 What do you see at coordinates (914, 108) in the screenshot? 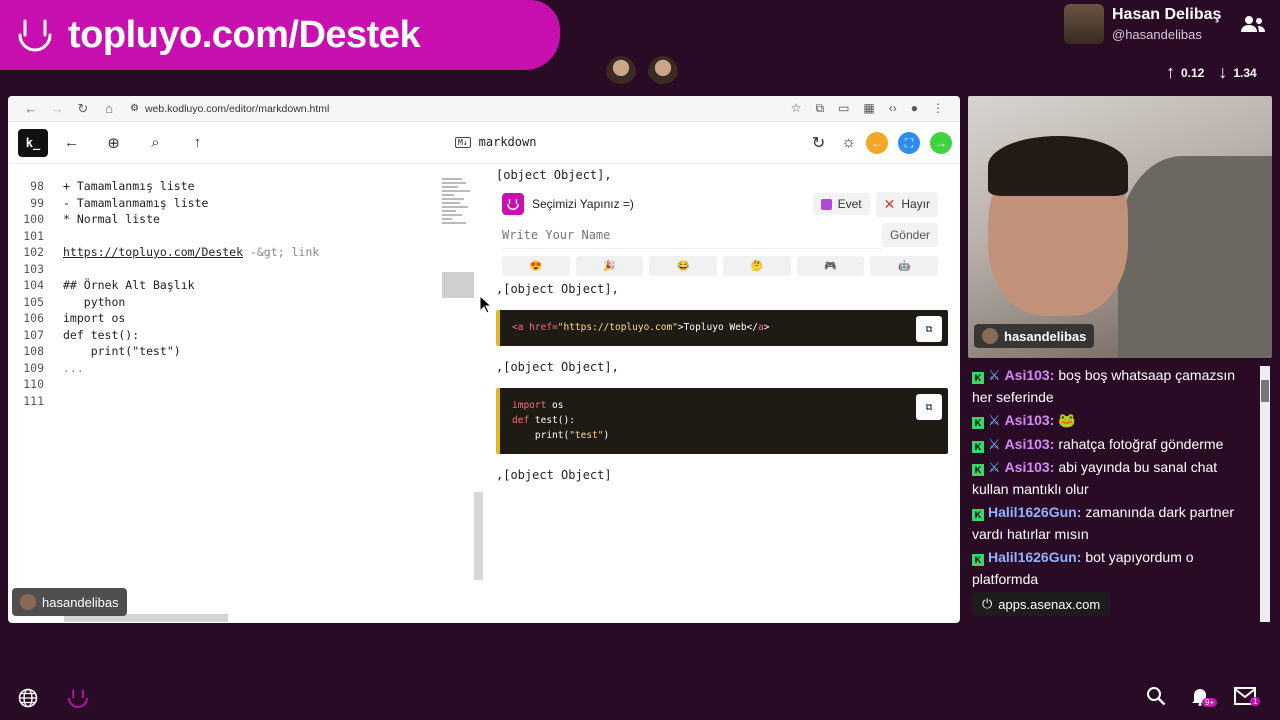
I see `profile-icon: ●` at bounding box center [914, 108].